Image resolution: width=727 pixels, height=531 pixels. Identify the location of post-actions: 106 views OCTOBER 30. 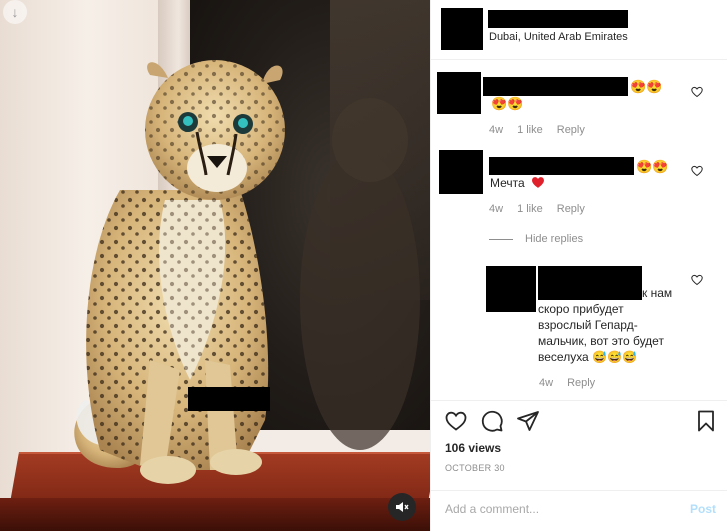
(579, 445).